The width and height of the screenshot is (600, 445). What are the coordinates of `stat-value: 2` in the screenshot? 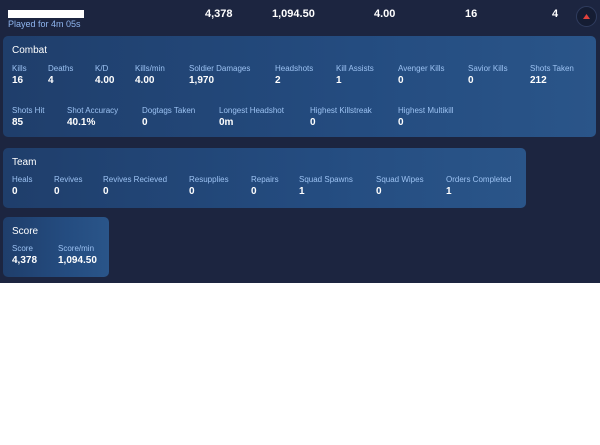 It's located at (278, 80).